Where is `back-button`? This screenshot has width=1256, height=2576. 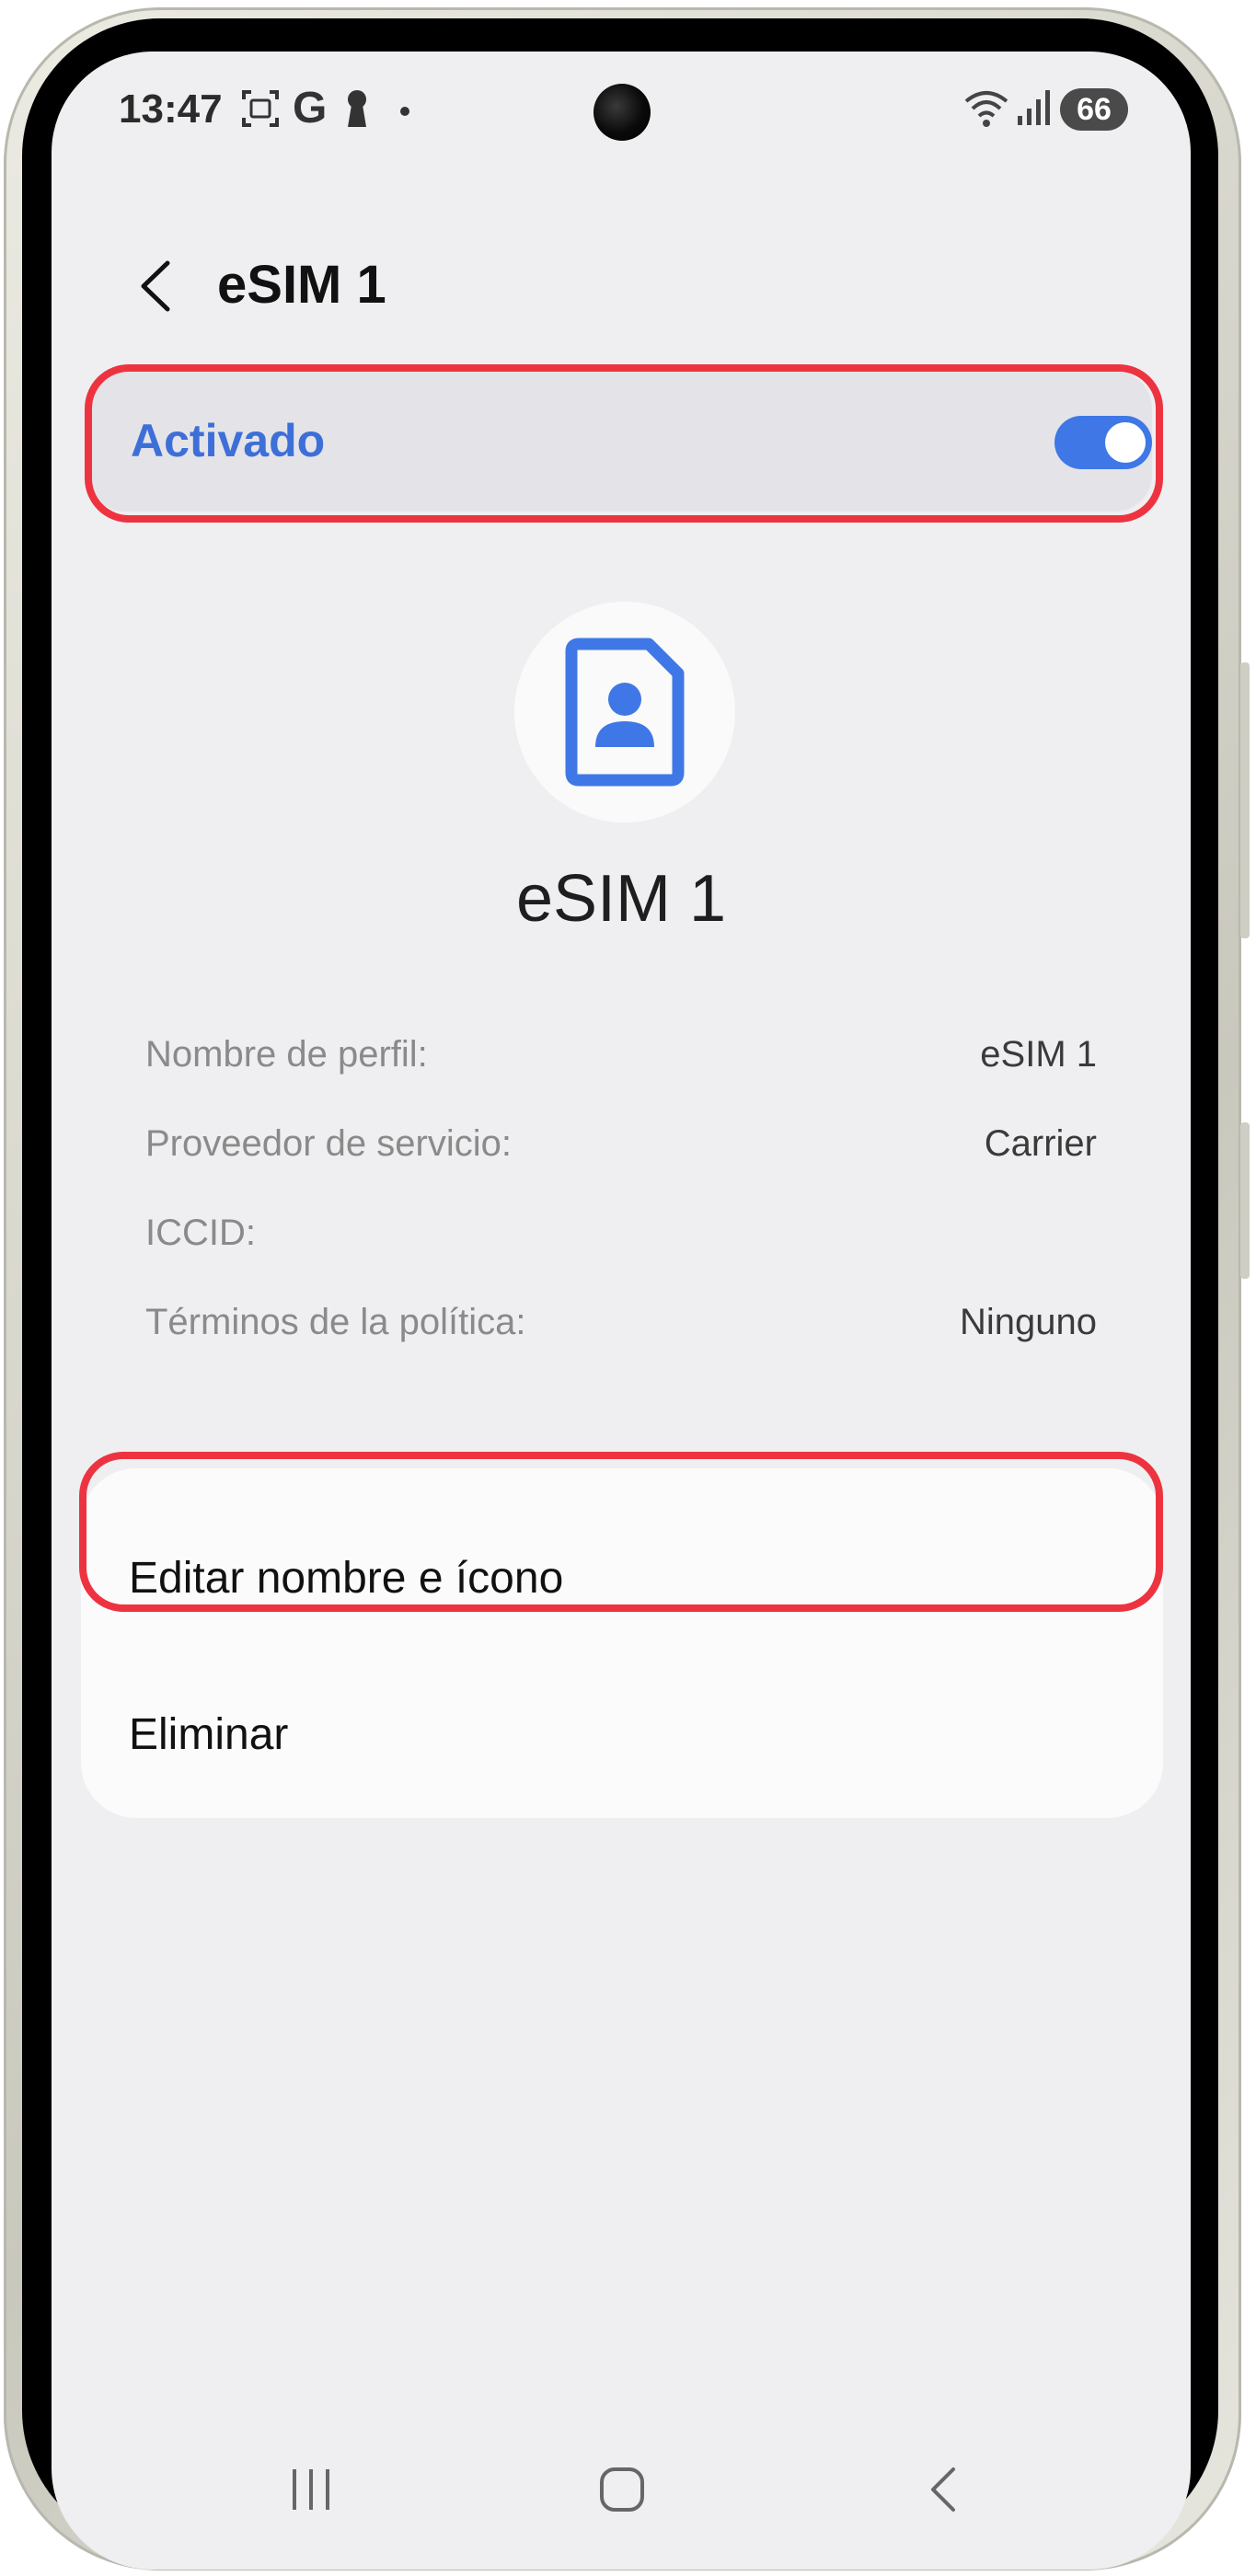 back-button is located at coordinates (155, 286).